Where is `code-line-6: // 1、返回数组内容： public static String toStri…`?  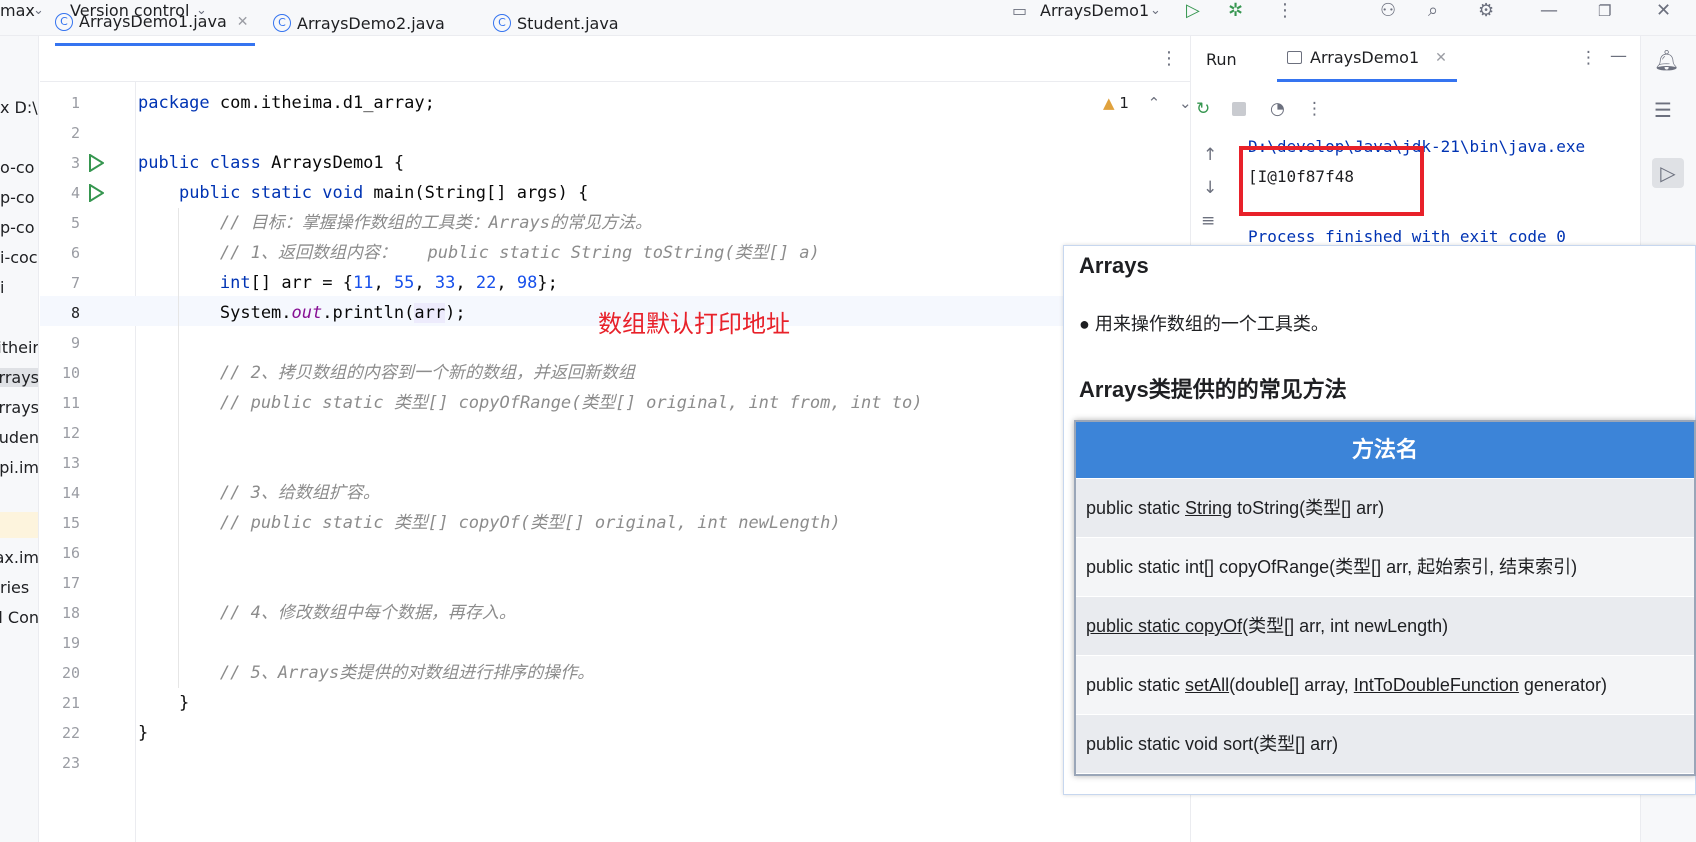
code-line-6: // 1、返回数组内容： public static String toStri… is located at coordinates (479, 253).